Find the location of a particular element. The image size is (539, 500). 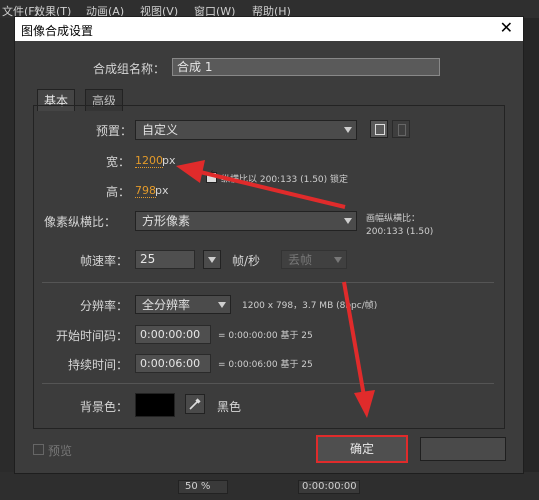

annotation-arrow-width is located at coordinates (261, 184).